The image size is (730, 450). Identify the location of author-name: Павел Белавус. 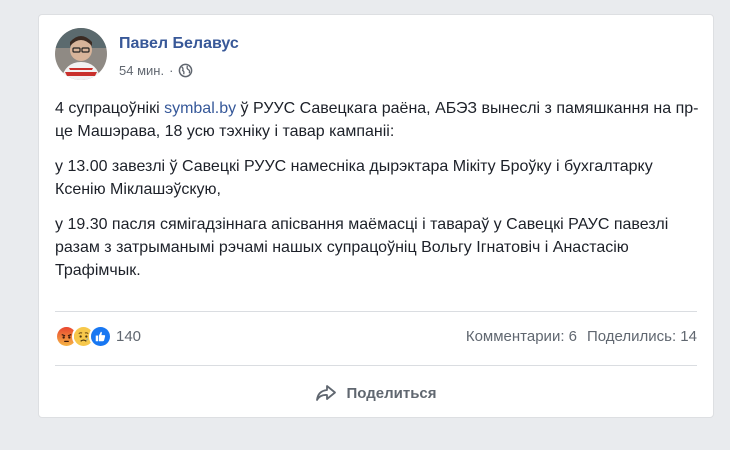
(179, 44).